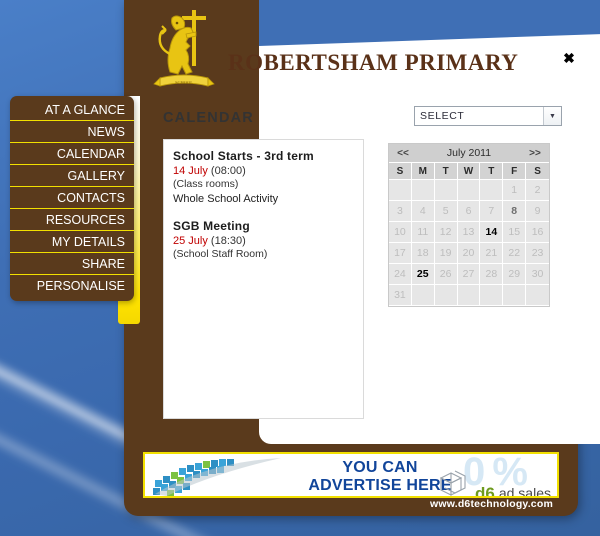 Image resolution: width=600 pixels, height=536 pixels. What do you see at coordinates (400, 274) in the screenshot?
I see `calendar-day: 24` at bounding box center [400, 274].